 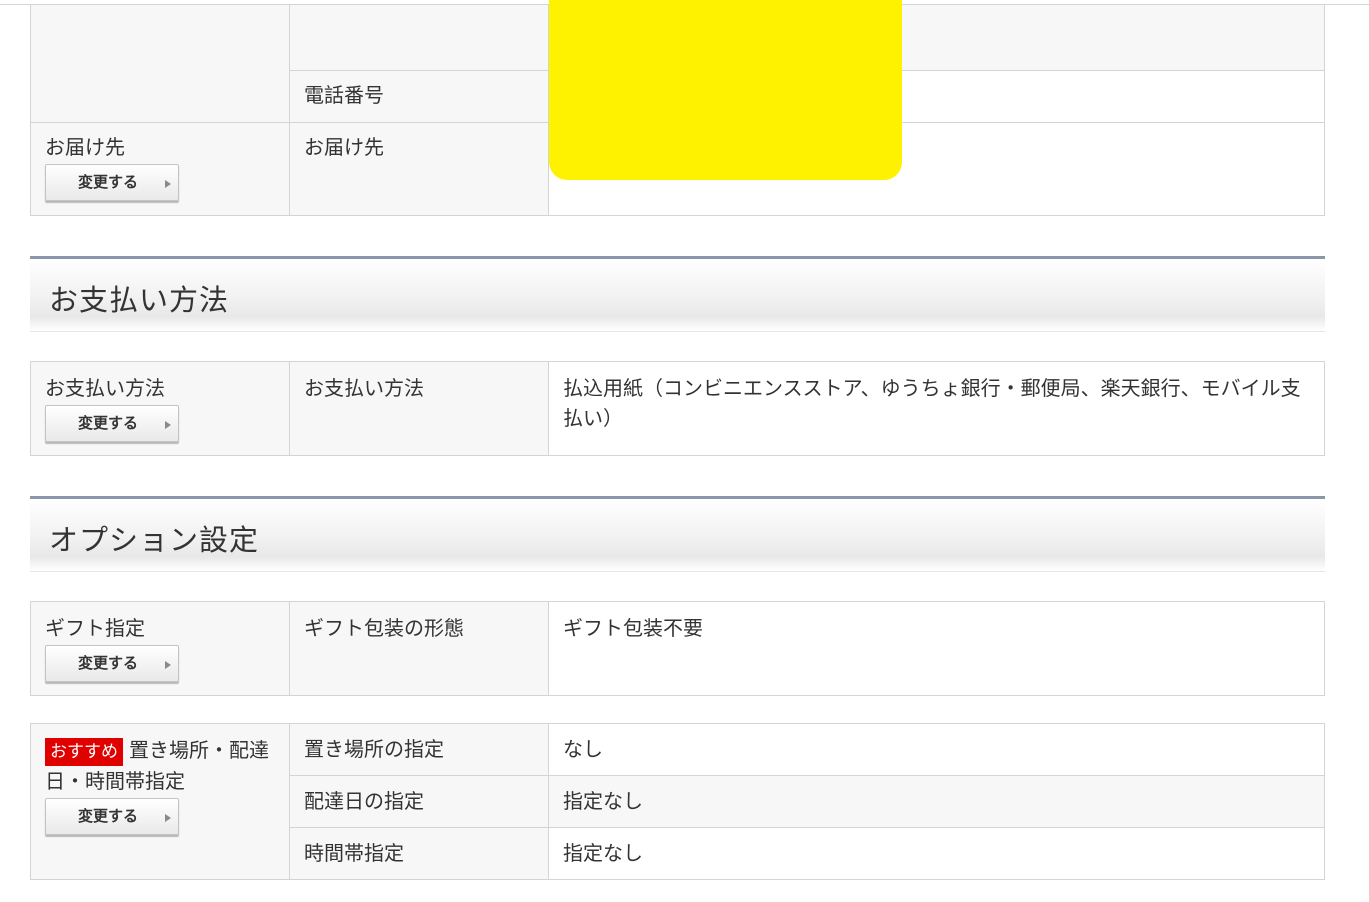 What do you see at coordinates (95, 628) in the screenshot?
I see `gift-row-label: ギフト指定` at bounding box center [95, 628].